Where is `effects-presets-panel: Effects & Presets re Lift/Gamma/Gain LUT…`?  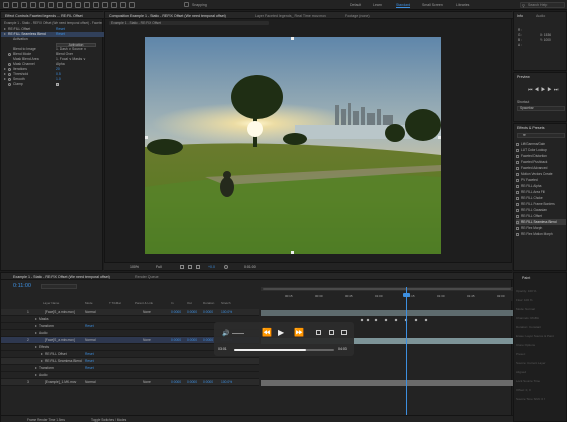 effects-presets-panel: Effects & Presets re Lift/Gamma/Gain LUT… is located at coordinates (540, 197).